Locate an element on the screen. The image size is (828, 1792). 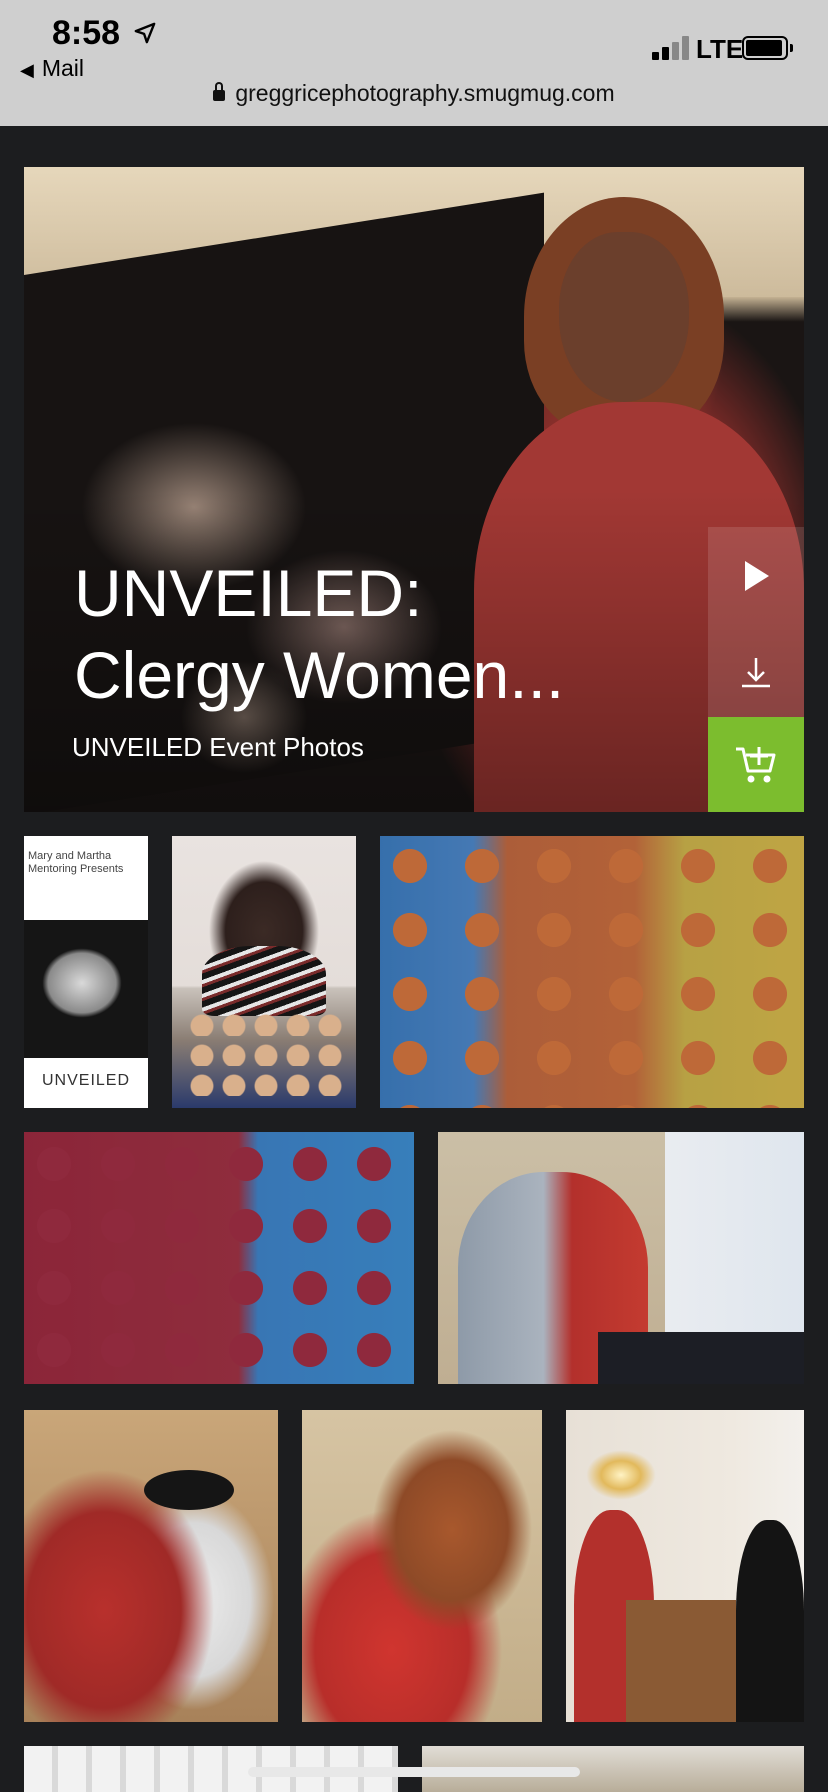
gallery-subtitle: UNVEILED Event Photos is located at coordinates (218, 747).